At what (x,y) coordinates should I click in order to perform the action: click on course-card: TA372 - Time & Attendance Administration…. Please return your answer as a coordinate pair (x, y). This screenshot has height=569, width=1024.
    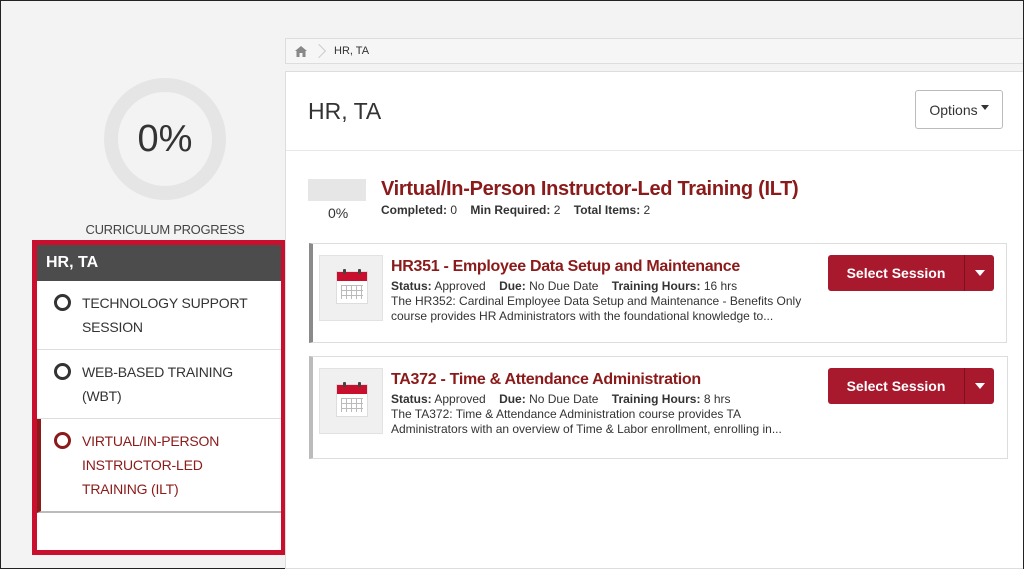
    Looking at the image, I should click on (658, 407).